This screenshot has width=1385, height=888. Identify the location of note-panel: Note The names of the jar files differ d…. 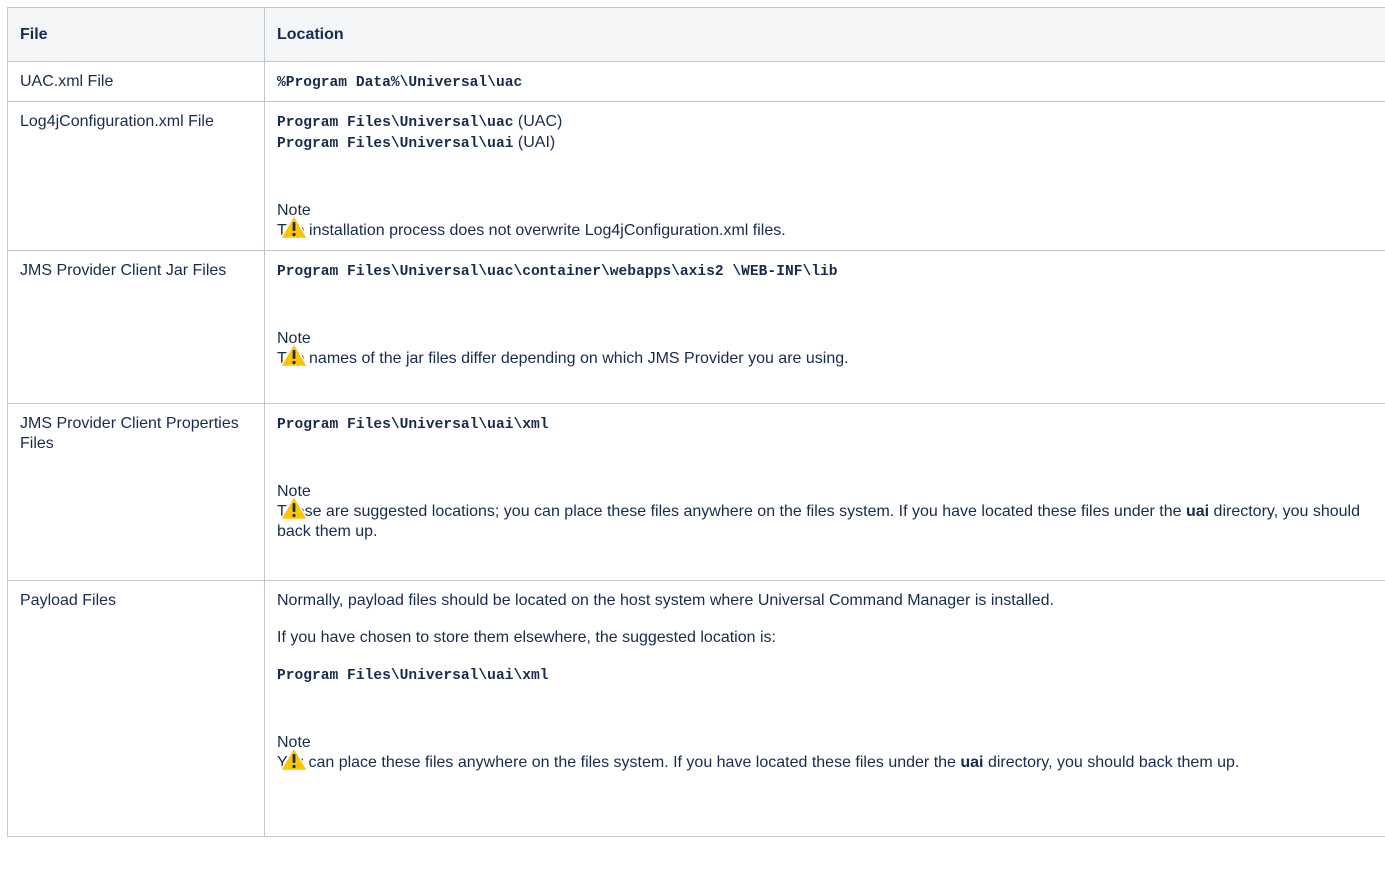
(827, 353).